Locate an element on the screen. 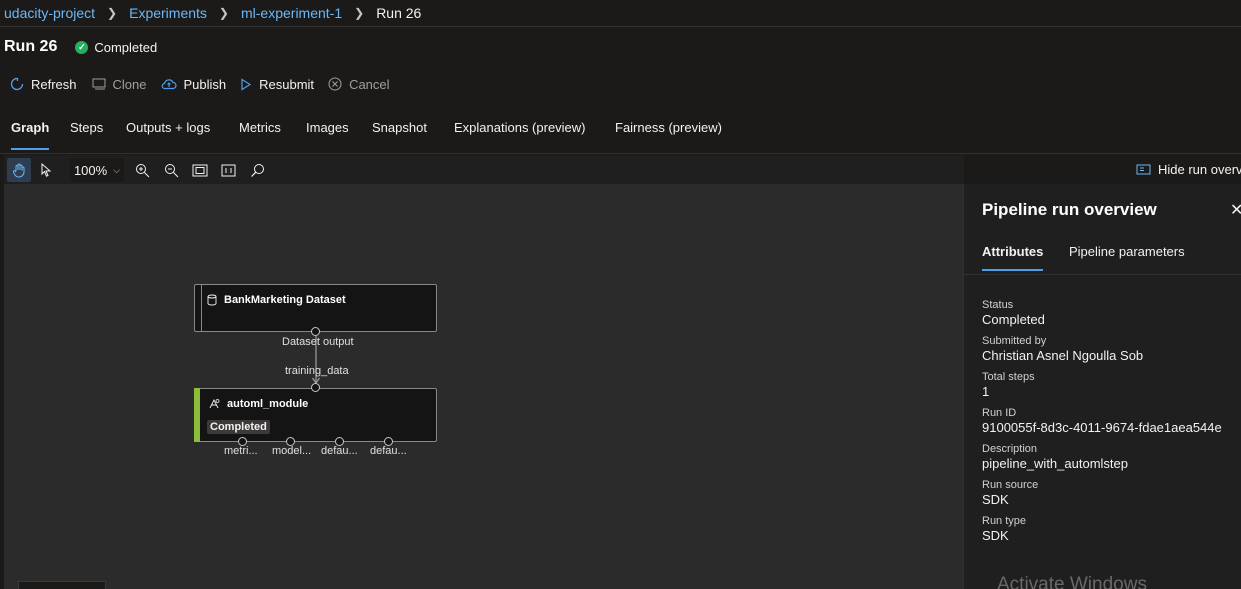 The height and width of the screenshot is (589, 1241). check-circle-icon: ✓ is located at coordinates (82, 47).